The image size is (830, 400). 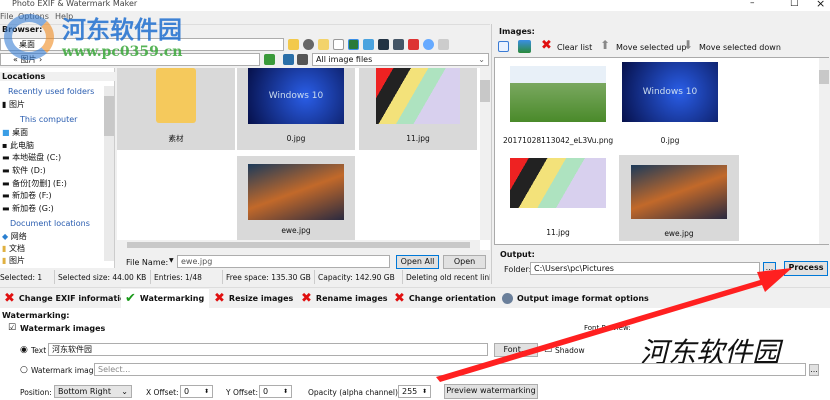 What do you see at coordinates (21, 277) in the screenshot?
I see `status-selected: Selected: 1` at bounding box center [21, 277].